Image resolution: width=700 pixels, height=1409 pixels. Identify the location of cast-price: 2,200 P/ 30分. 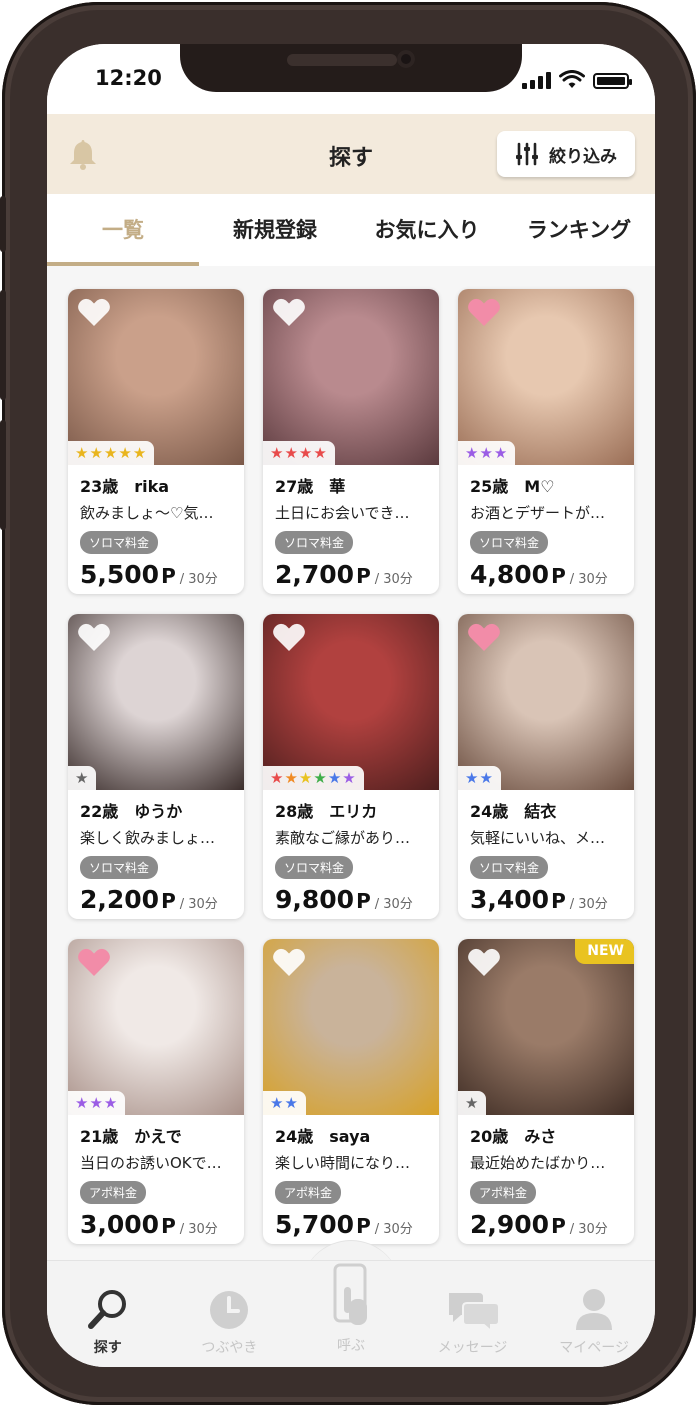
(158, 899).